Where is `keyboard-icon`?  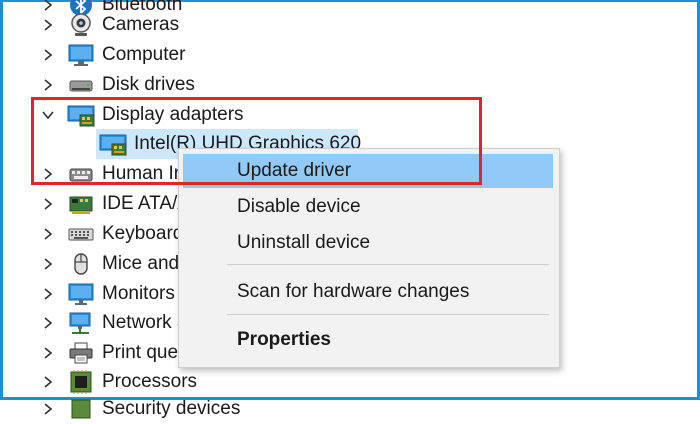 keyboard-icon is located at coordinates (81, 234).